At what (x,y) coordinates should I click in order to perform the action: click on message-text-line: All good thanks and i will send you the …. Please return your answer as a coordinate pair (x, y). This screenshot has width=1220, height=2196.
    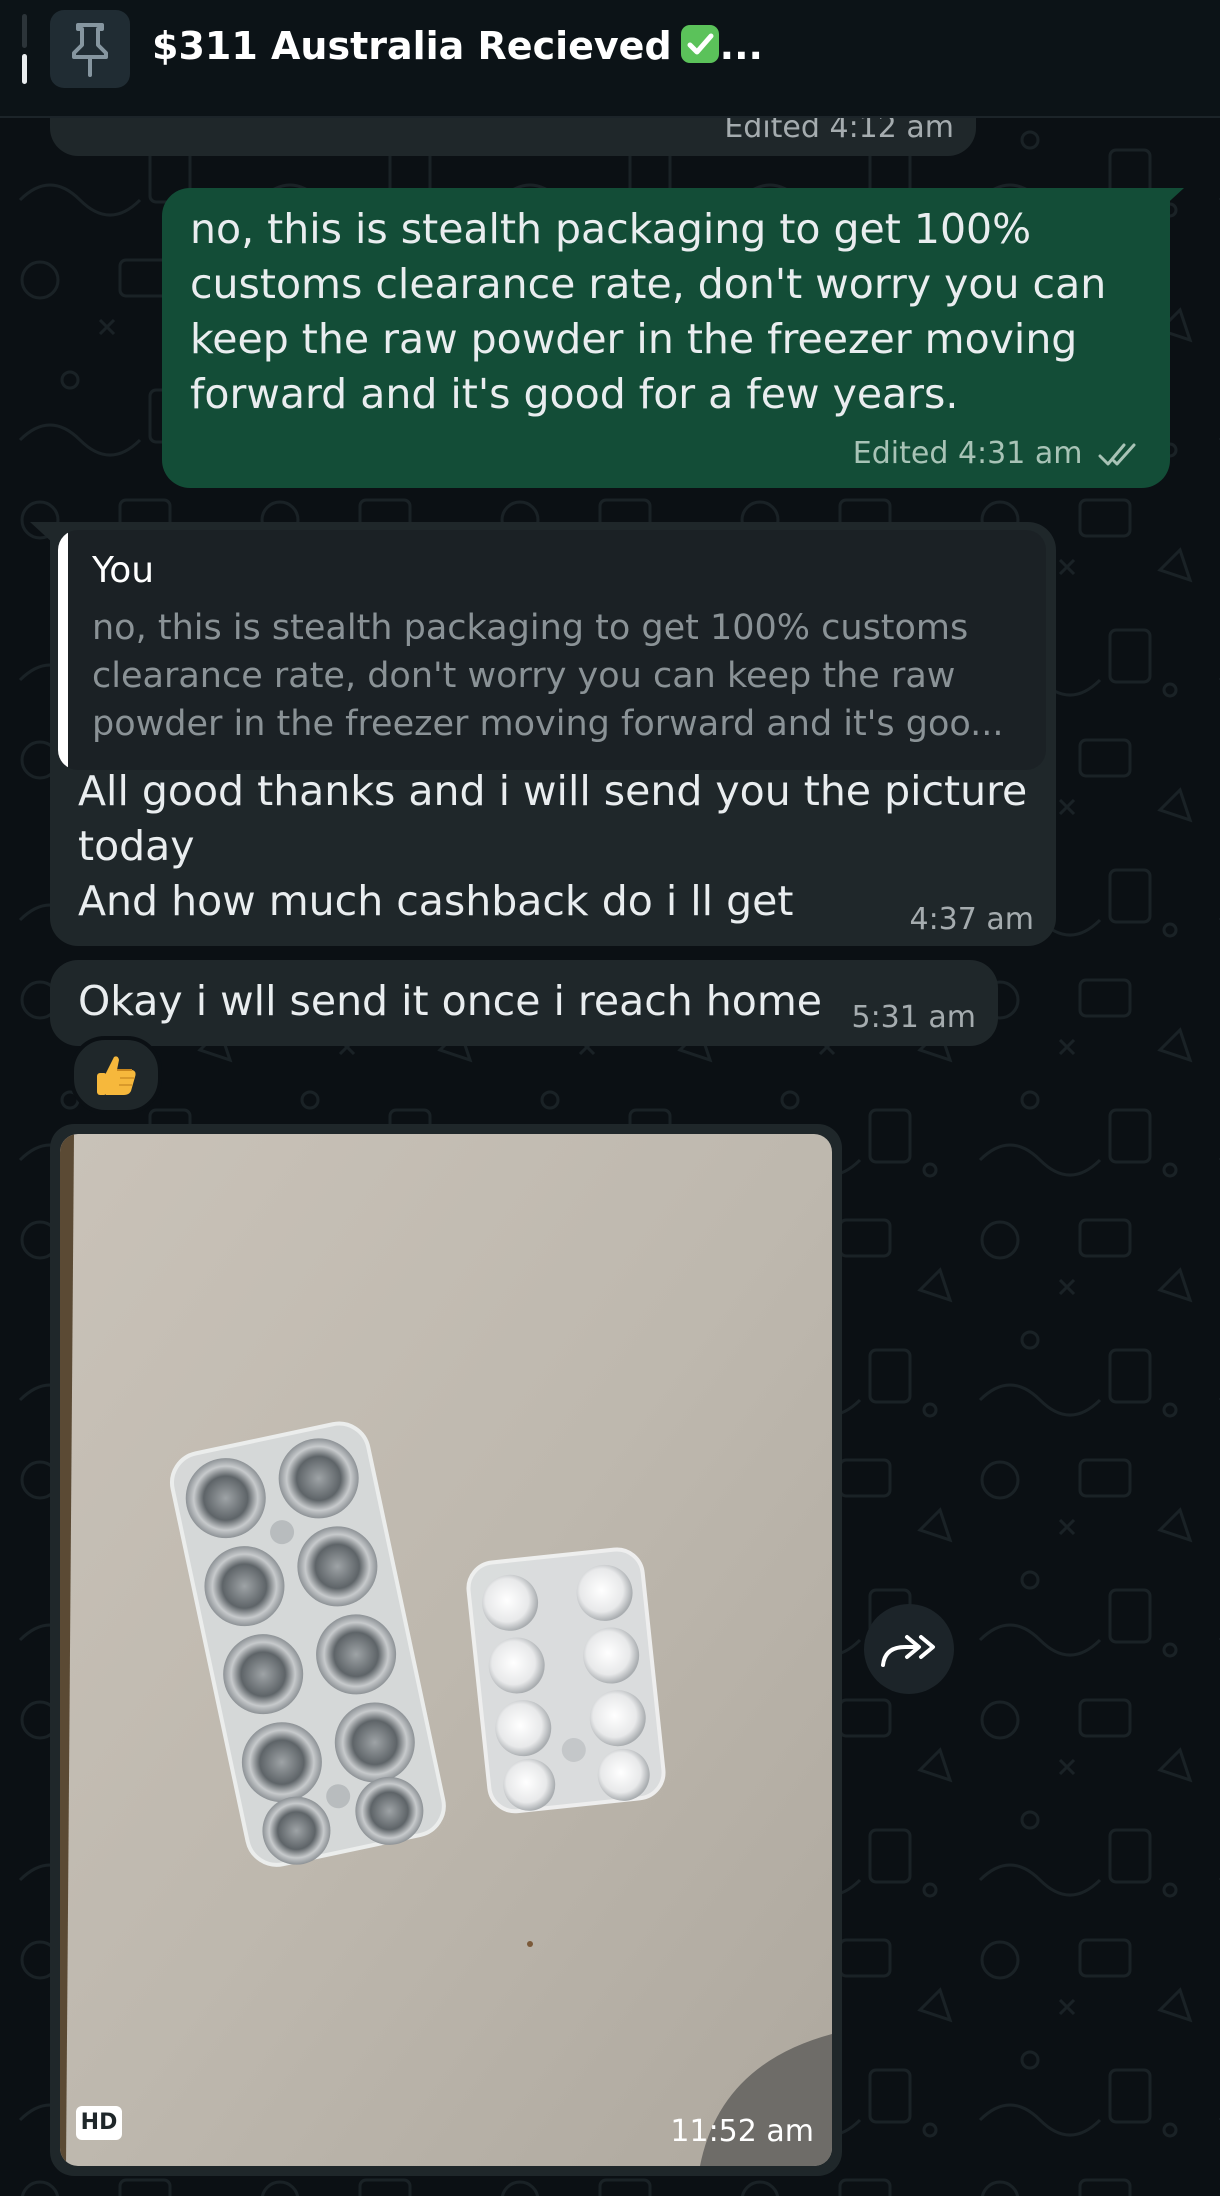
    Looking at the image, I should click on (553, 818).